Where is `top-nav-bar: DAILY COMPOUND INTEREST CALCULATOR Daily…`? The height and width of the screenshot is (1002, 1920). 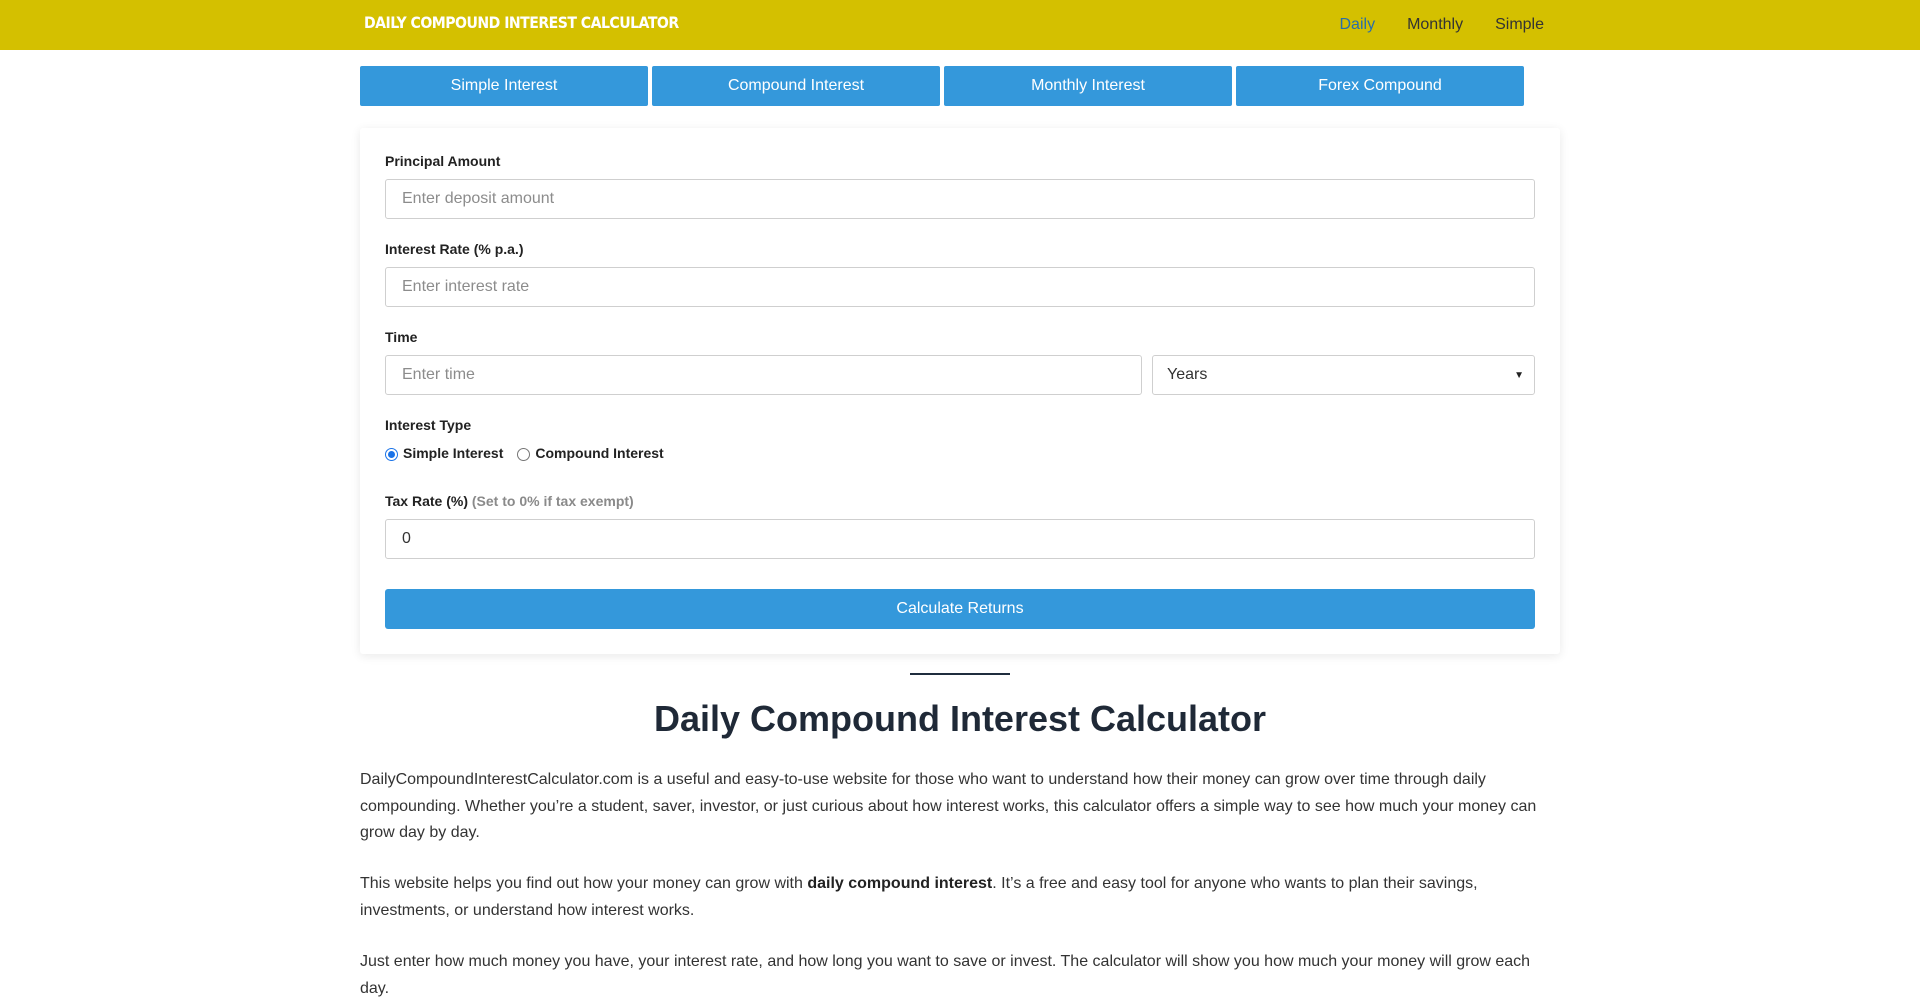 top-nav-bar: DAILY COMPOUND INTEREST CALCULATOR Daily… is located at coordinates (960, 25).